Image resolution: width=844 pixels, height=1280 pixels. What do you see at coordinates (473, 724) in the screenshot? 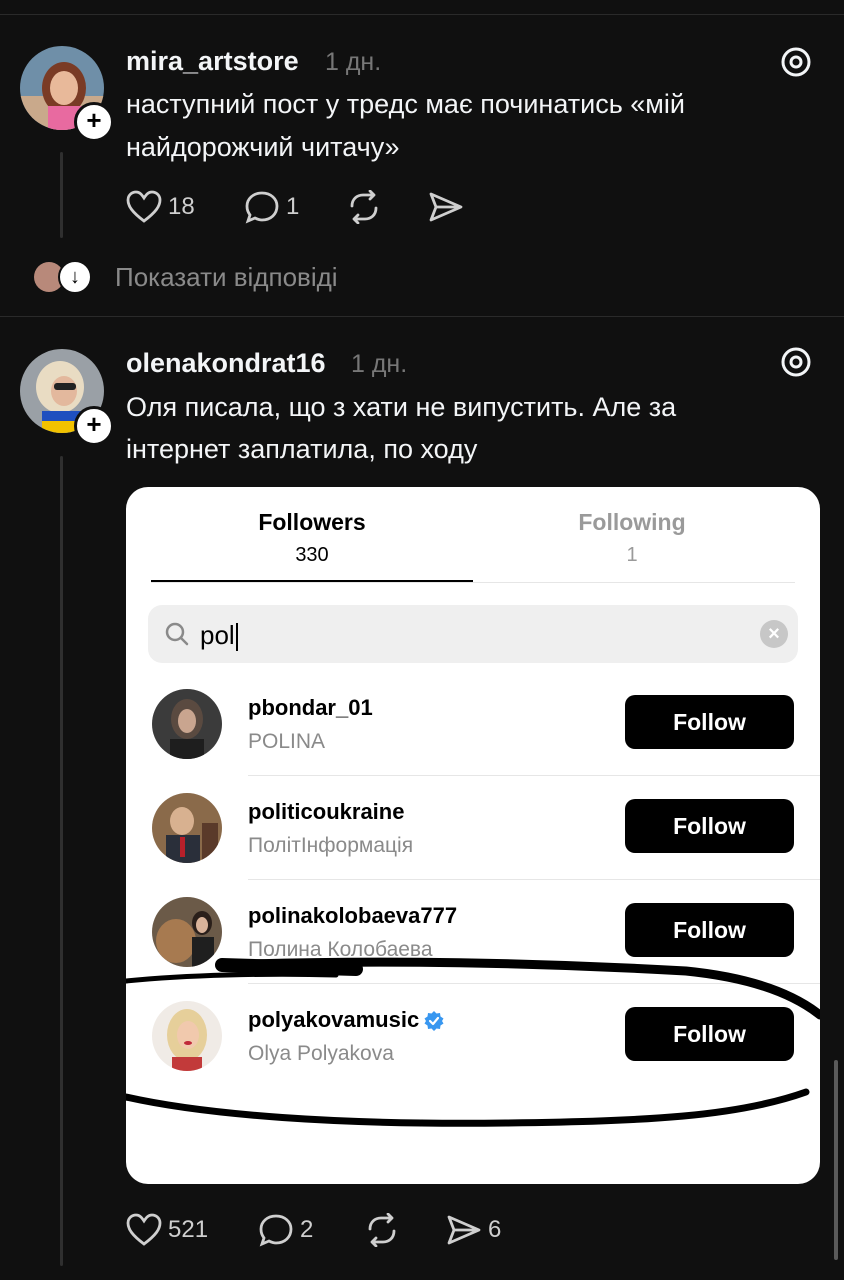
I see `list-item: pbondar_01 POLINA Follow` at bounding box center [473, 724].